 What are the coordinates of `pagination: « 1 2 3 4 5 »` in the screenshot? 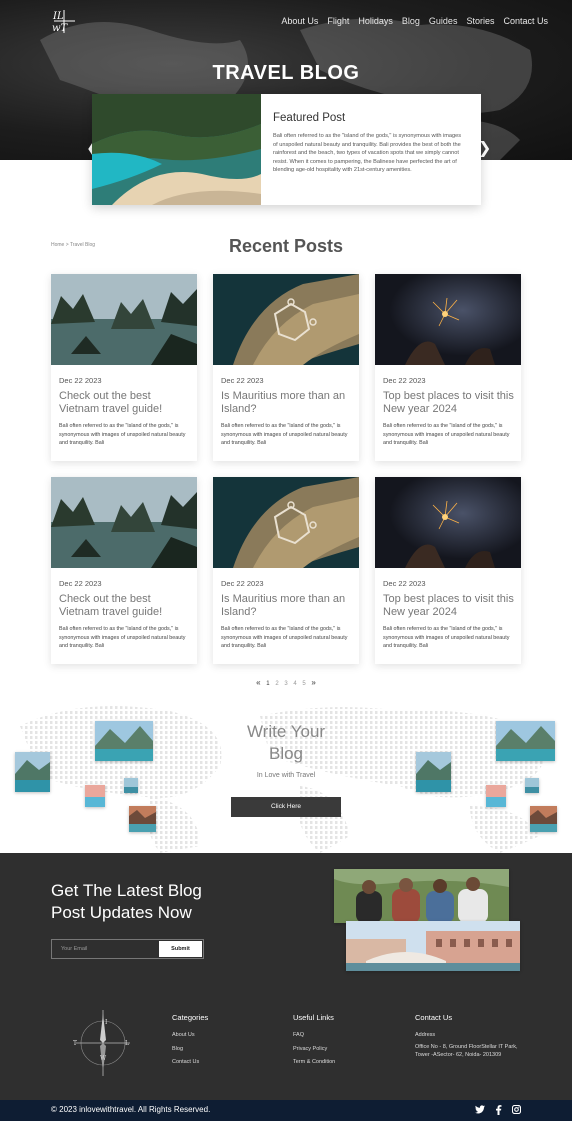 It's located at (286, 682).